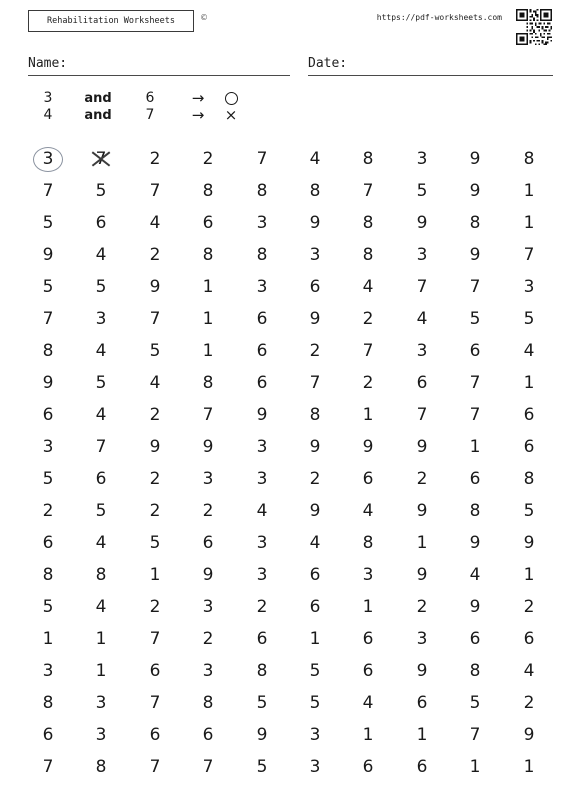 The image size is (564, 800). Describe the element at coordinates (159, 64) in the screenshot. I see `name-field: Name:` at that location.